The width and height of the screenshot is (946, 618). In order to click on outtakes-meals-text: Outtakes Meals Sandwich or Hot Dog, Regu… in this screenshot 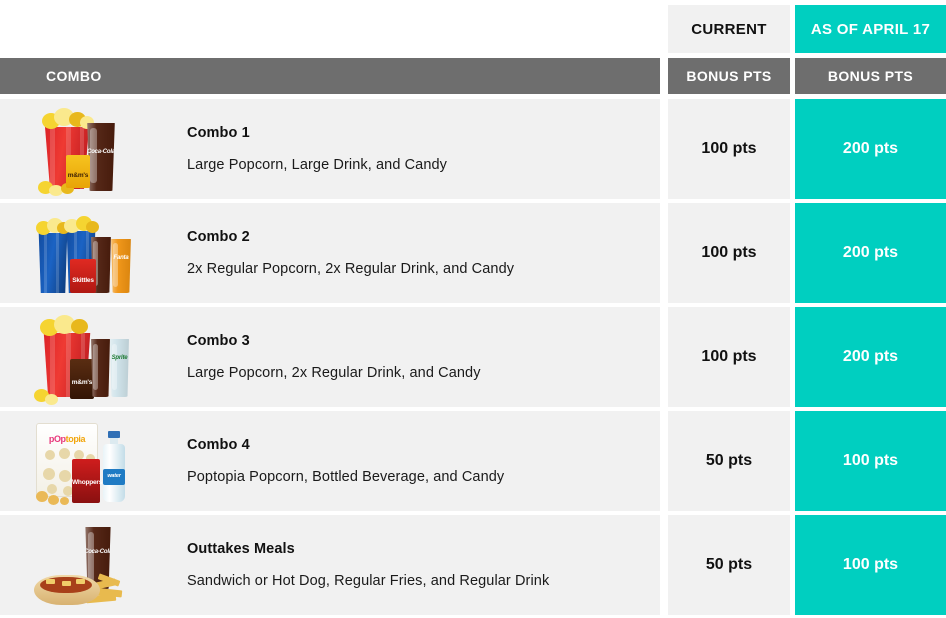, I will do `click(348, 565)`.